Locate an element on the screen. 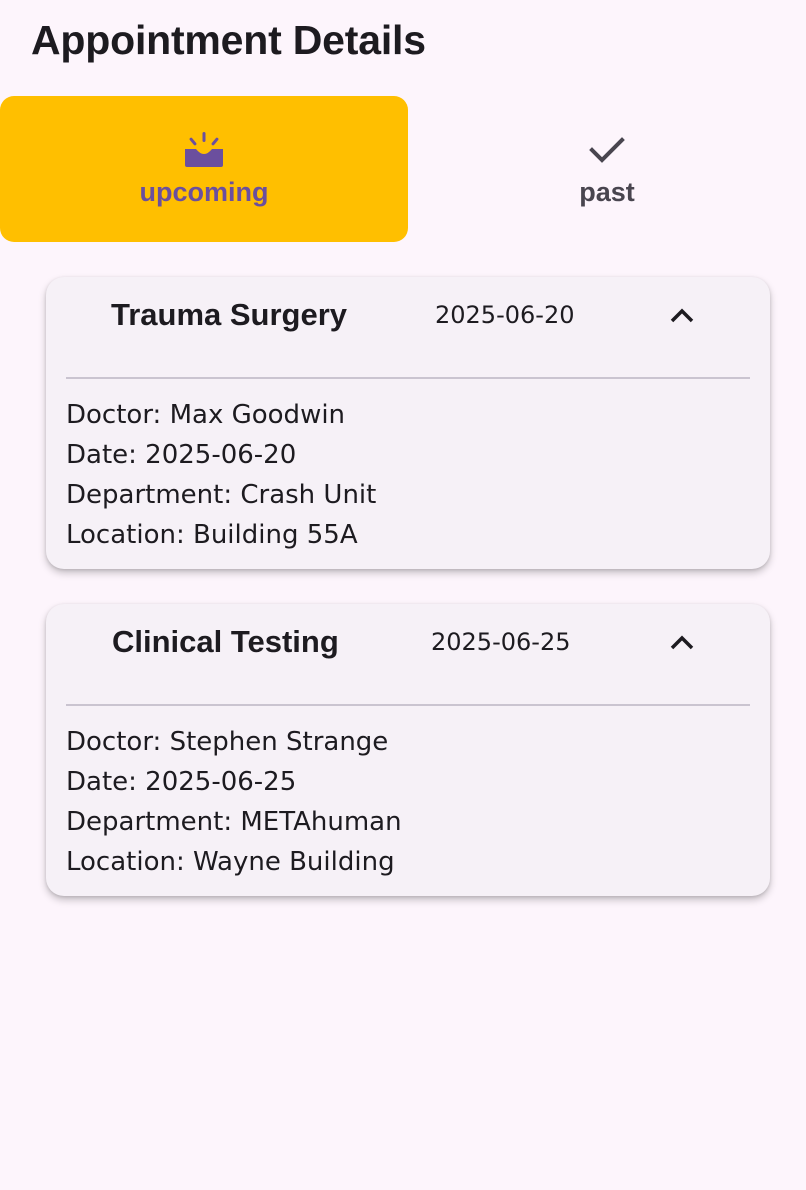  detail-department: Department: METAhuman is located at coordinates (234, 822).